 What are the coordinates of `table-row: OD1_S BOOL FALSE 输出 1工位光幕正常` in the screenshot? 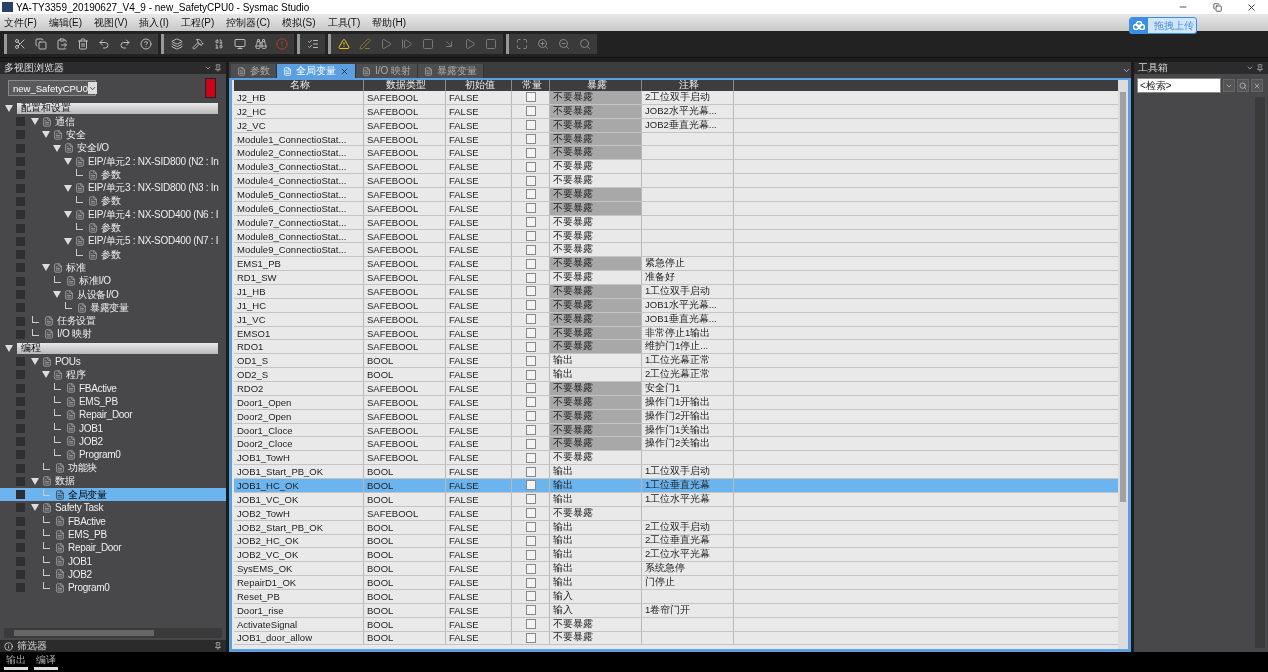 It's located at (676, 361).